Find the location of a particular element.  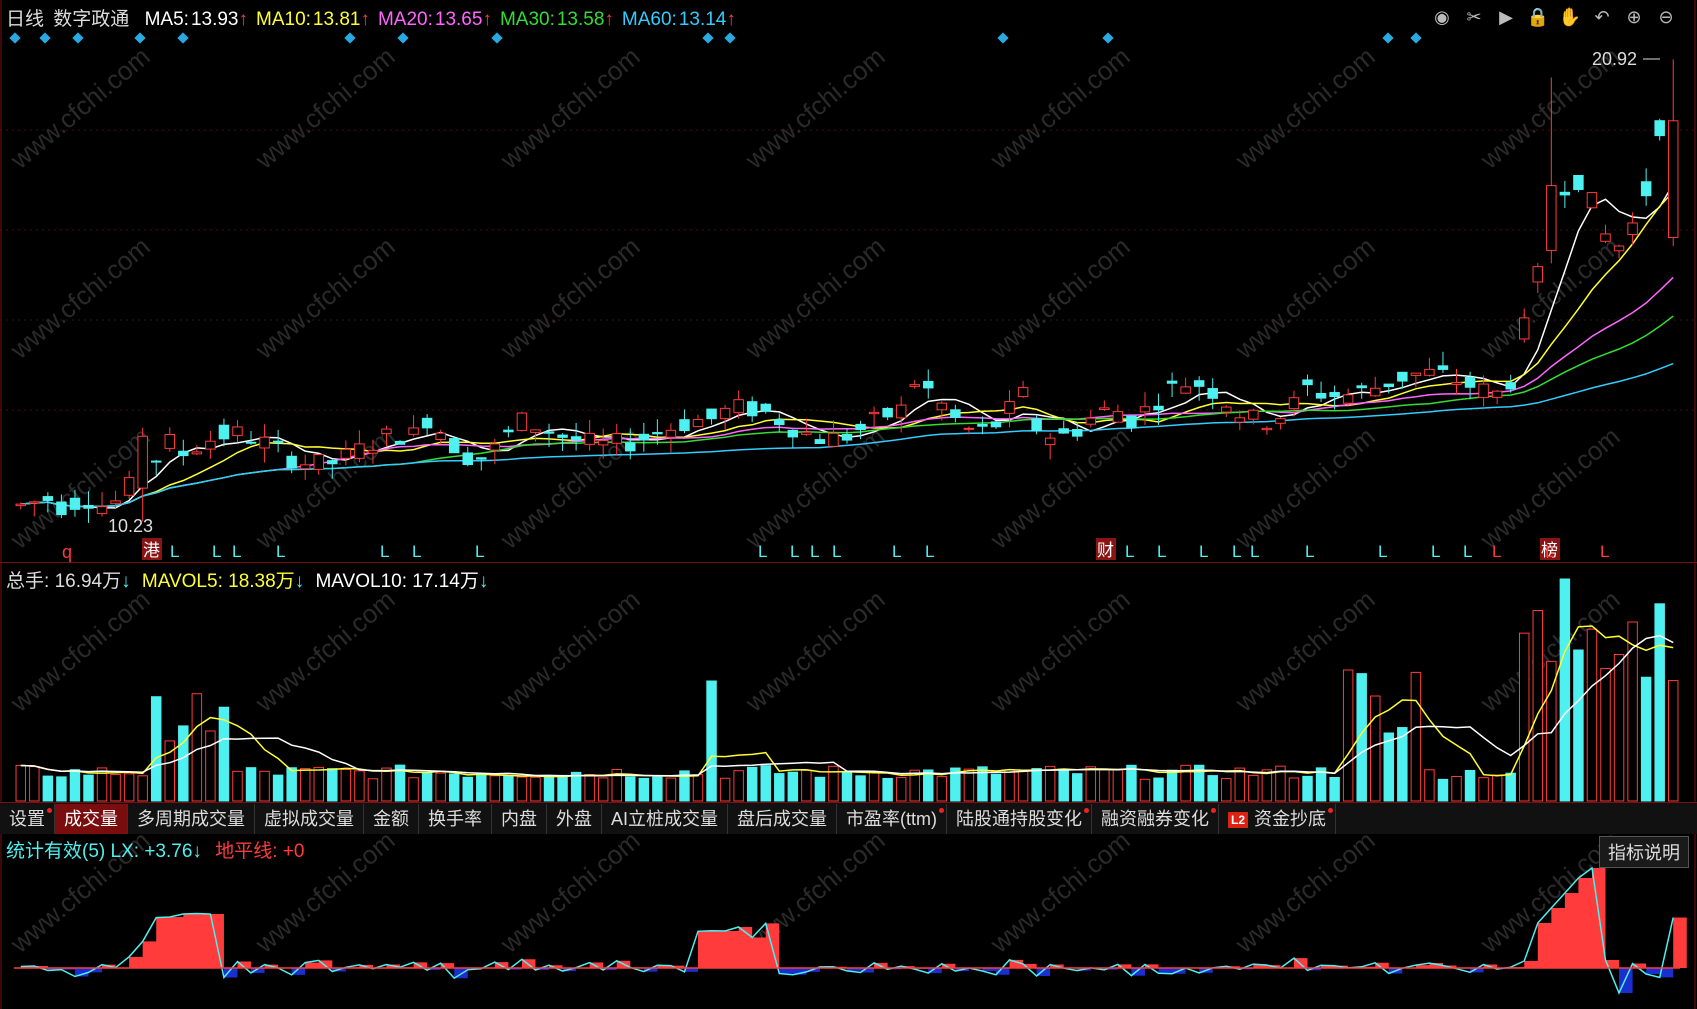

tab-label: 市盈率(ttm) is located at coordinates (891, 819).